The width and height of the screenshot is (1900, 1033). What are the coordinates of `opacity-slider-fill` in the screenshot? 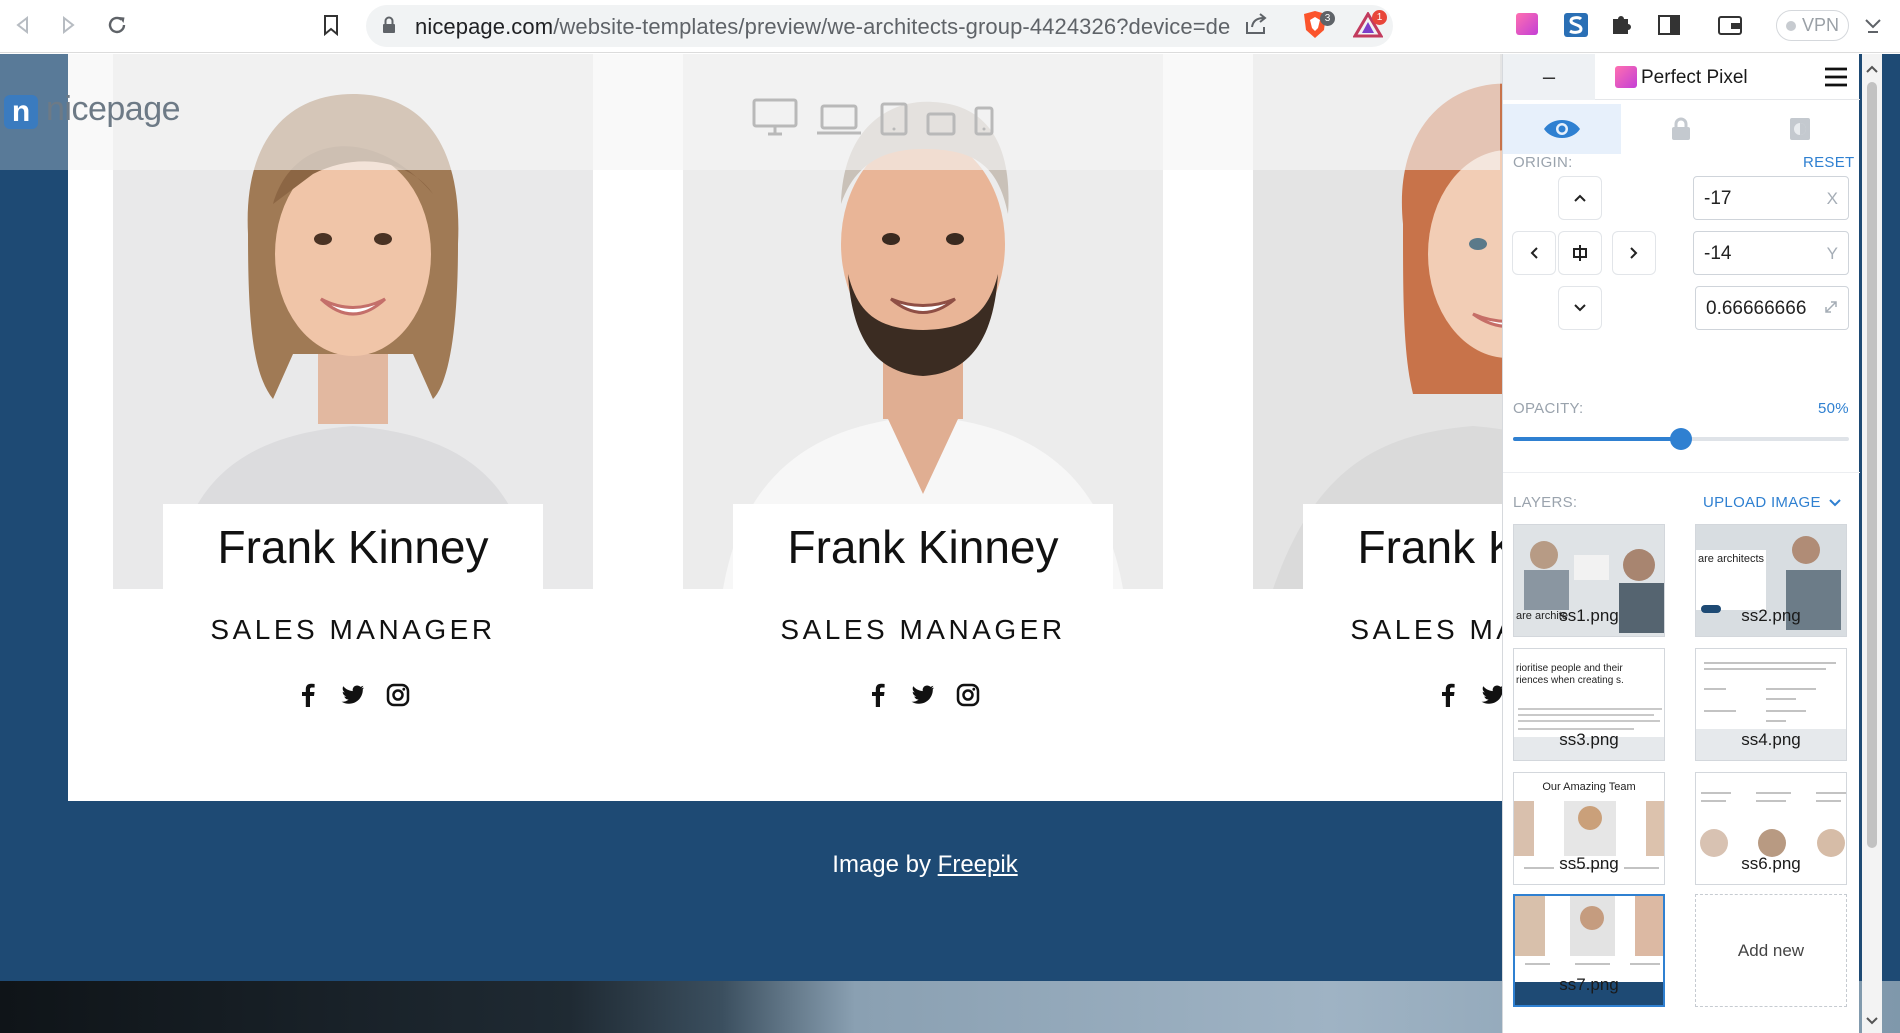 It's located at (1597, 439).